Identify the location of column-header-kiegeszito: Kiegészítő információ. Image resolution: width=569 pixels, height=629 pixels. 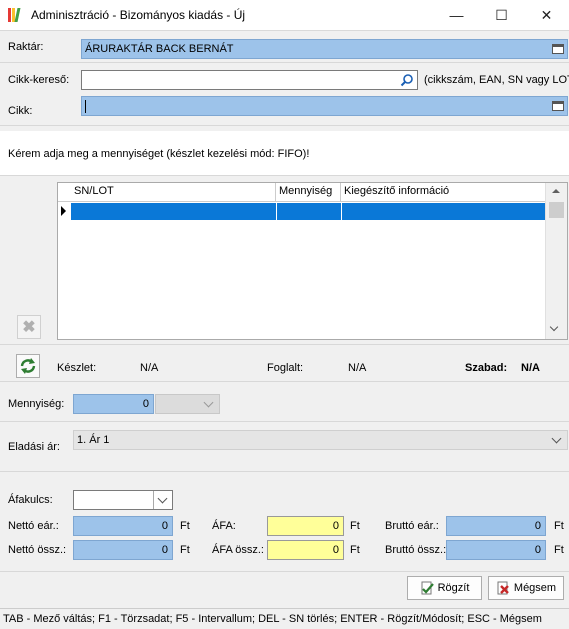
(443, 192).